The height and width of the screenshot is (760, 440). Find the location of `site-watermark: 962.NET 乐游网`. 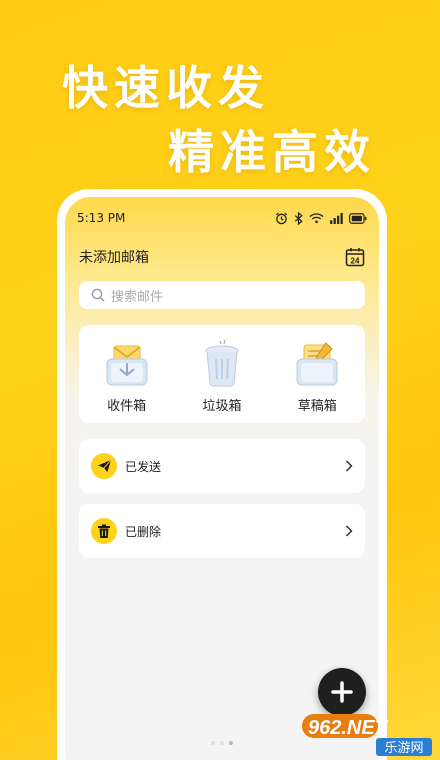

site-watermark: 962.NET 乐游网 is located at coordinates (367, 735).